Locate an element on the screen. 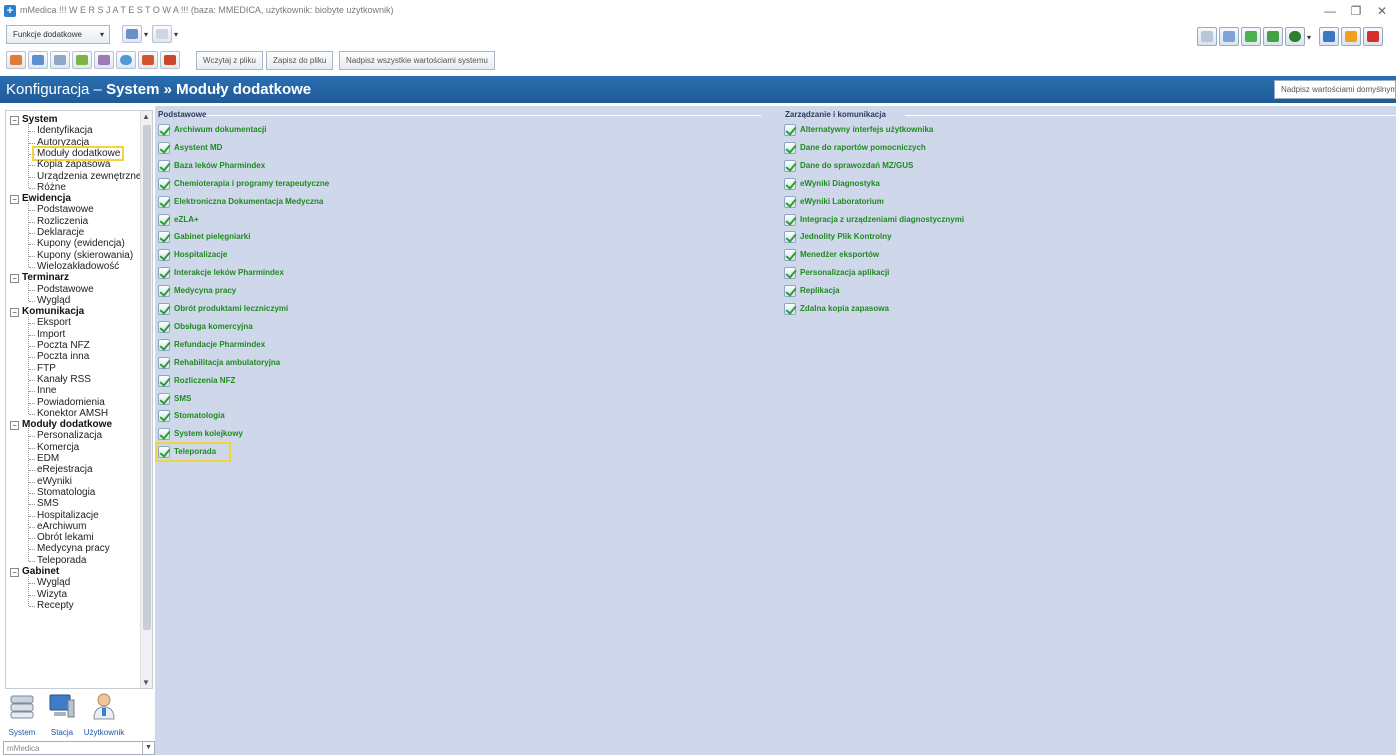 The height and width of the screenshot is (755, 1396). tree-scrollbar: ▲ ▼ is located at coordinates (146, 399).